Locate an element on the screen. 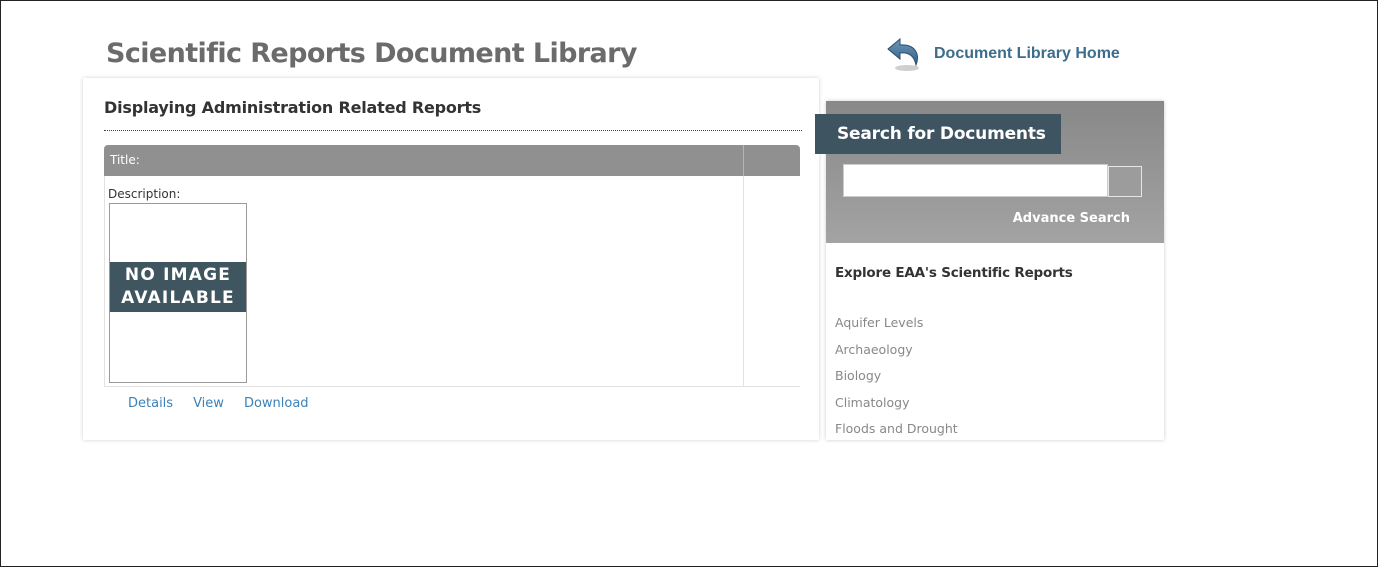 The height and width of the screenshot is (567, 1378). header-title-label: Title: is located at coordinates (125, 160).